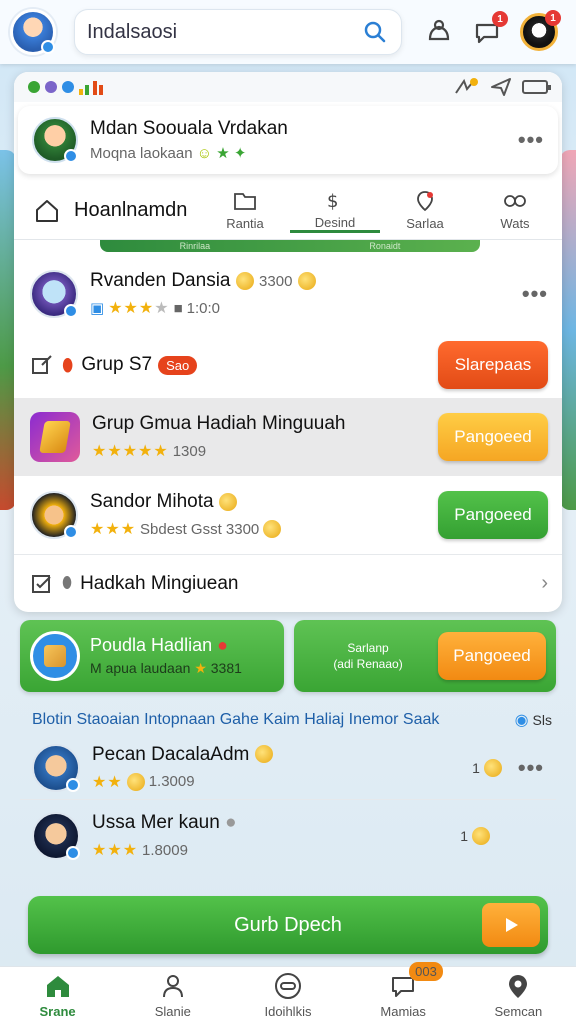 This screenshot has width=576, height=1024. I want to click on list-item: Pecan DacalaAdm ★★ 1.3009 1 •••, so click(288, 768).